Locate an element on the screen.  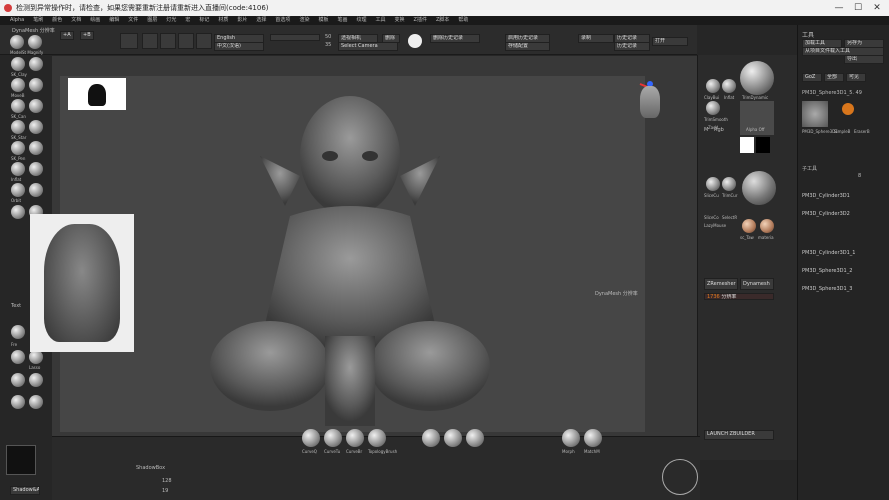
menu-item: 标记 is located at coordinates (204, 20).